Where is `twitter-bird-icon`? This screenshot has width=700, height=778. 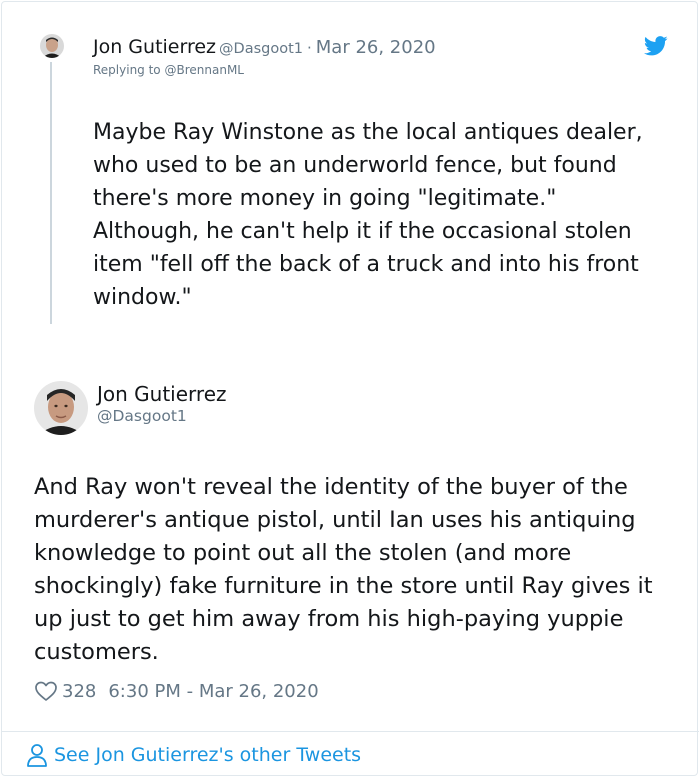 twitter-bird-icon is located at coordinates (655, 46).